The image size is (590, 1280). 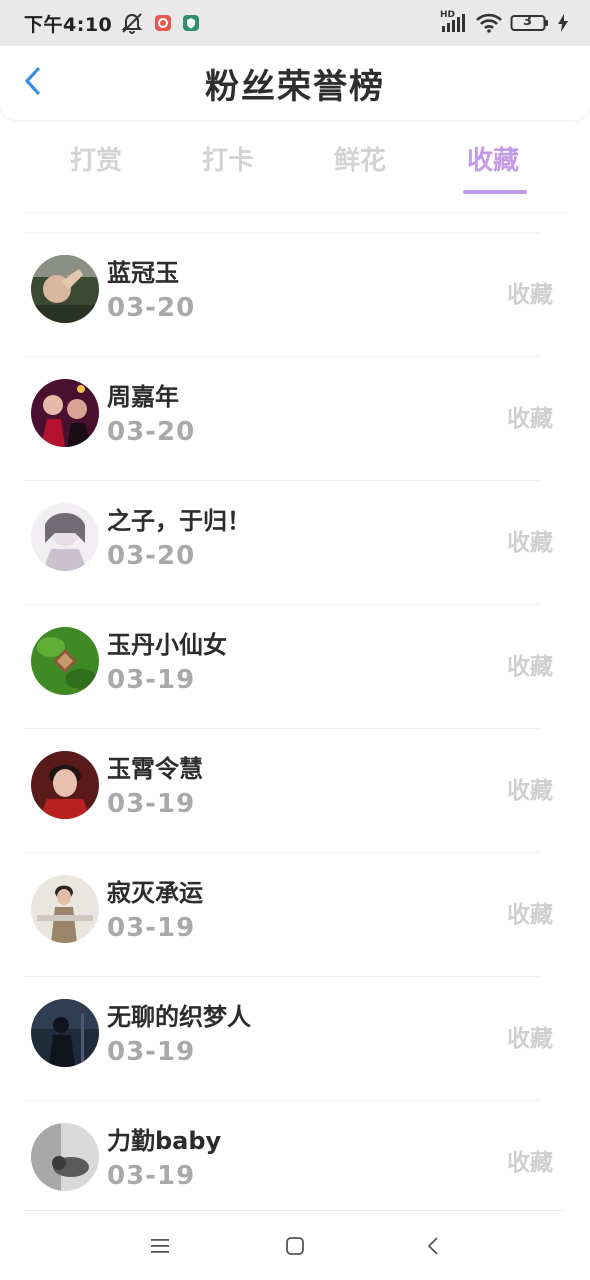 I want to click on fan-name: 力勤baby, so click(x=164, y=1141).